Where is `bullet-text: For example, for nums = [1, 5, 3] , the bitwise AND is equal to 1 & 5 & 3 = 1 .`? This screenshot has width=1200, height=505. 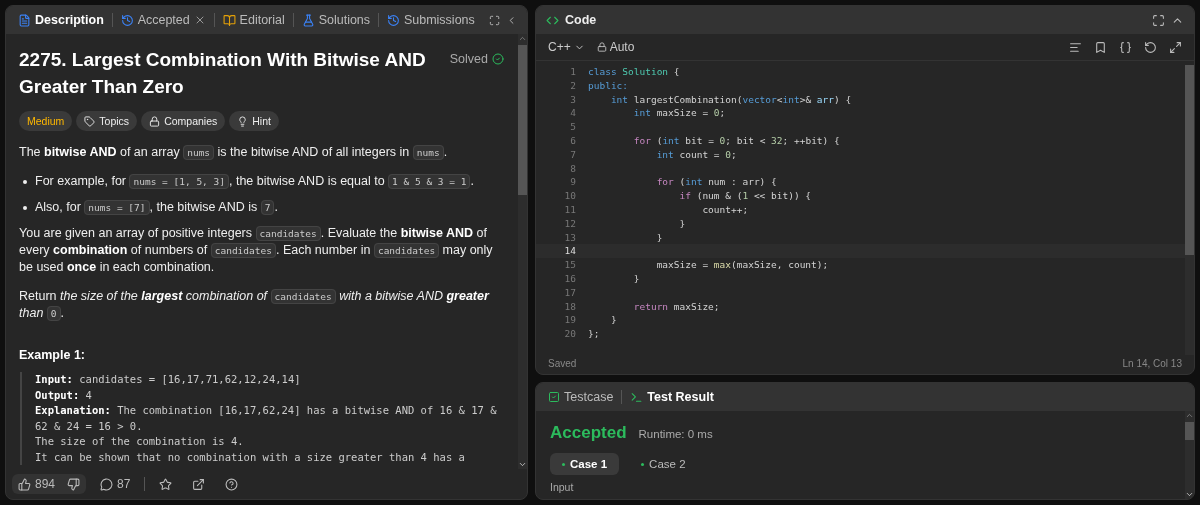 bullet-text: For example, for nums = [1, 5, 3] , the bitwise AND is equal to 1 & 5 & 3 = 1 . is located at coordinates (254, 181).